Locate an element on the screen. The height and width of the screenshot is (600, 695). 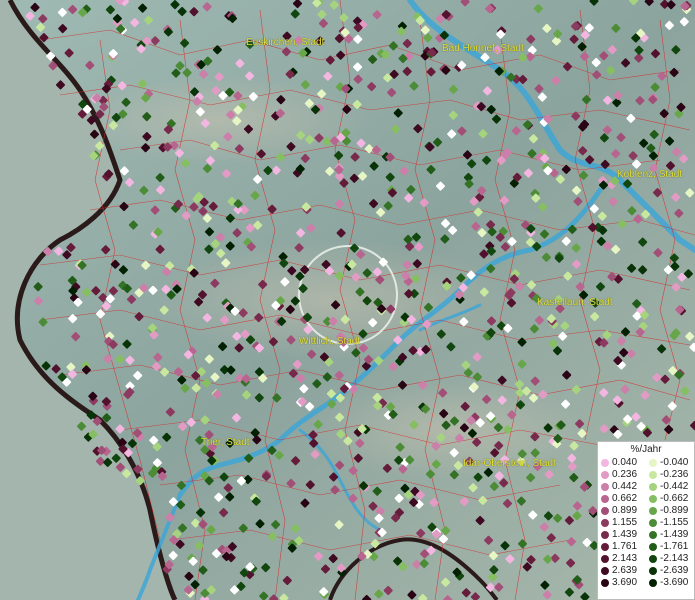
legend-entry-positive: 0.442 is located at coordinates (622, 487).